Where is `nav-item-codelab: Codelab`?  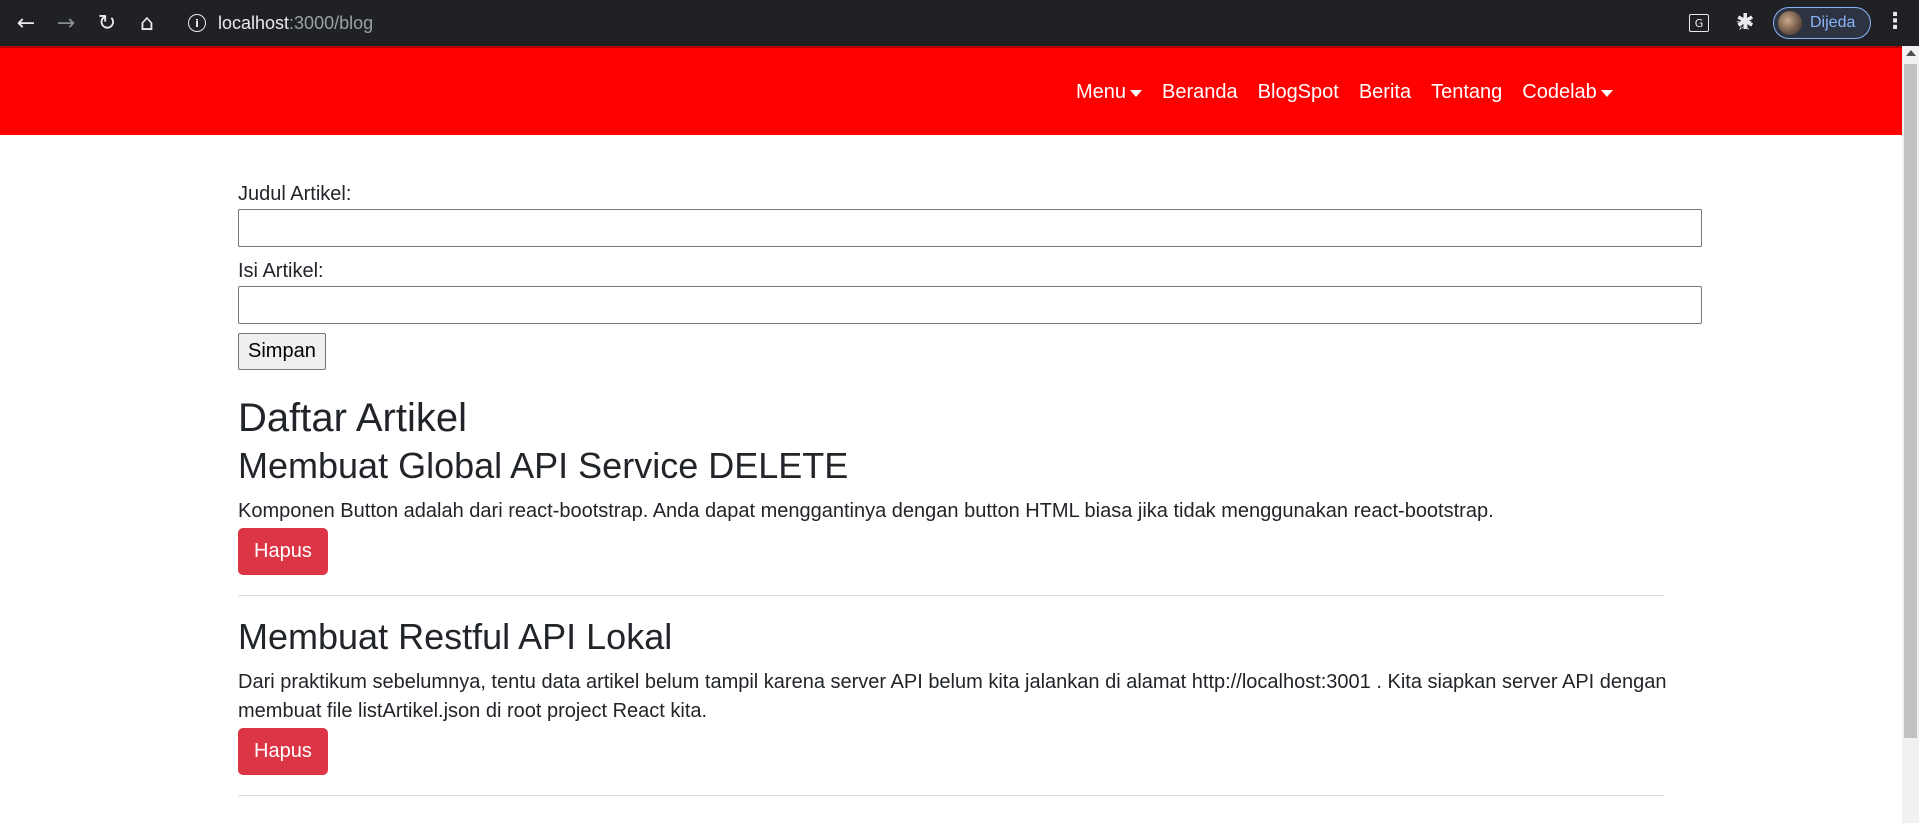
nav-item-codelab: Codelab is located at coordinates (1567, 92).